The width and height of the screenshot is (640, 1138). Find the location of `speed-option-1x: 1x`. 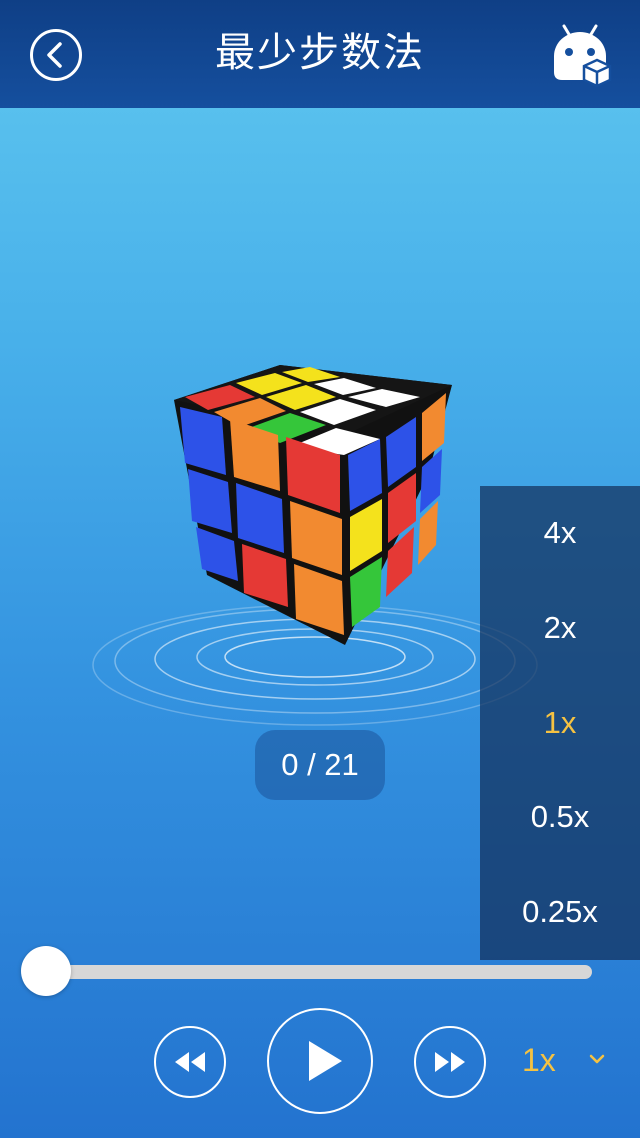

speed-option-1x: 1x is located at coordinates (560, 723).